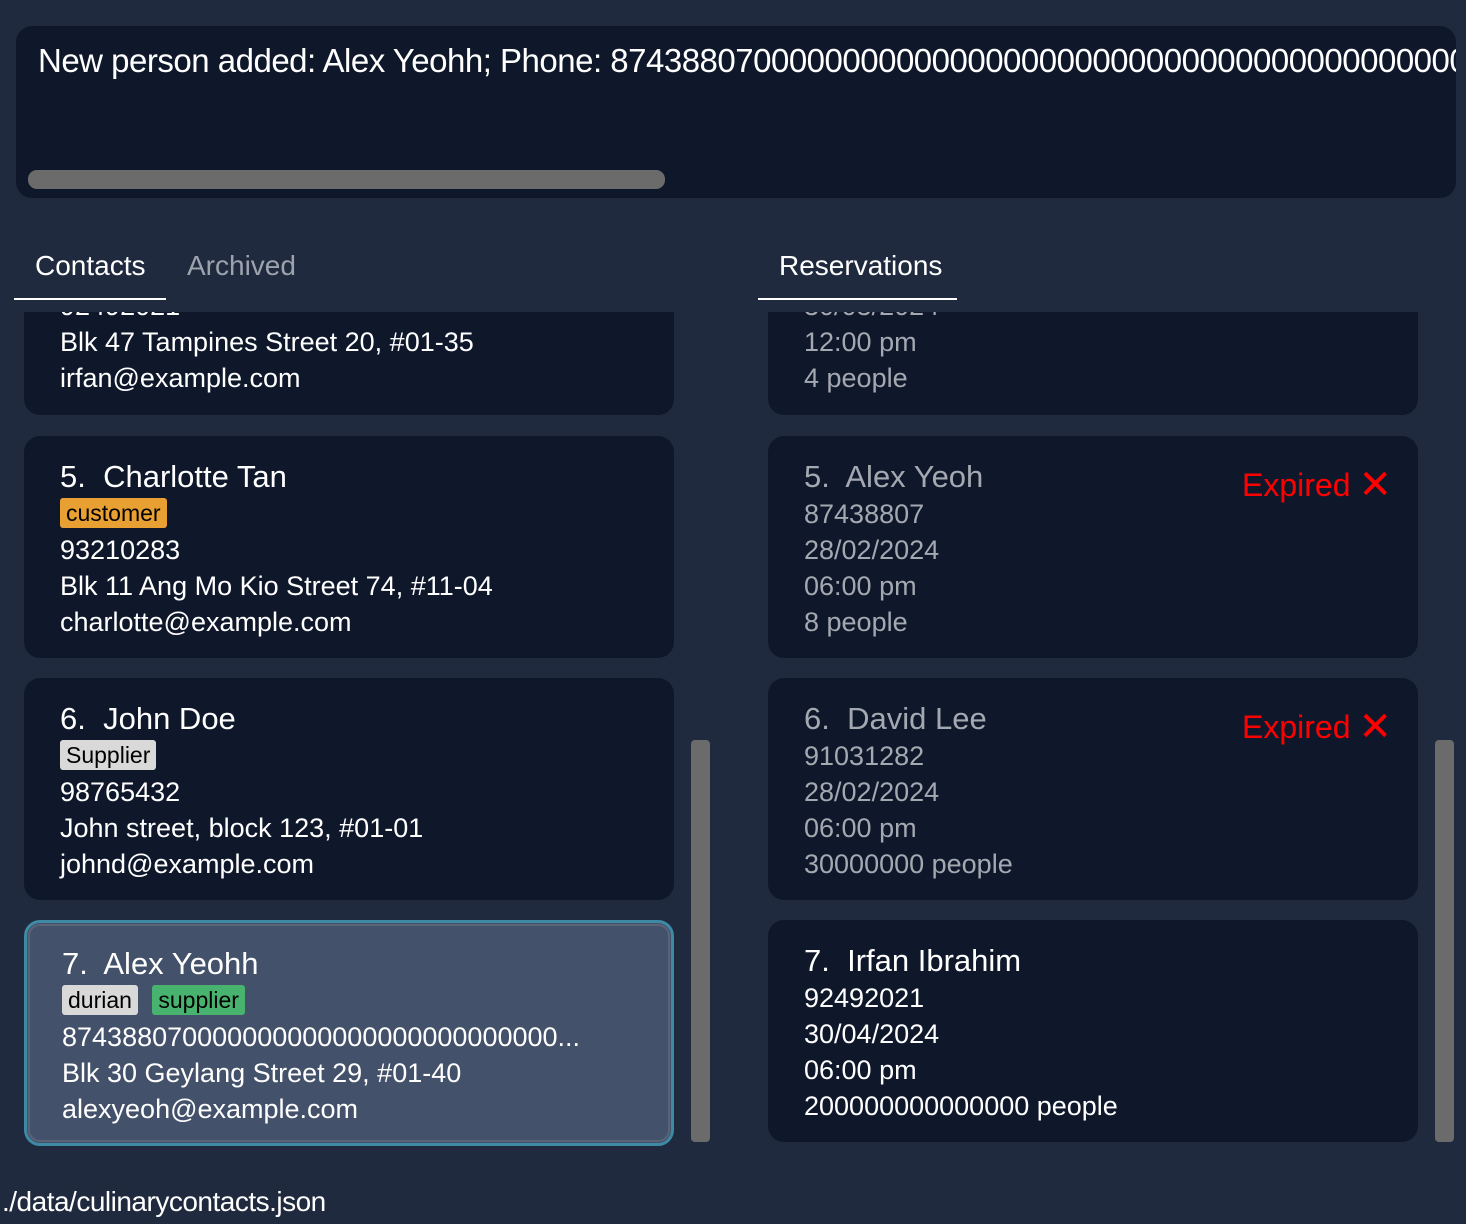 Image resolution: width=1466 pixels, height=1224 pixels. I want to click on tab-archived: Archived, so click(241, 266).